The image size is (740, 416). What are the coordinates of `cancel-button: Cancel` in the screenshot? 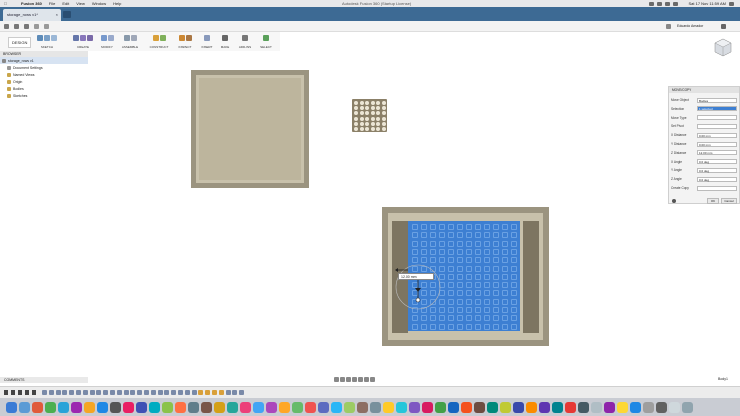 It's located at (729, 201).